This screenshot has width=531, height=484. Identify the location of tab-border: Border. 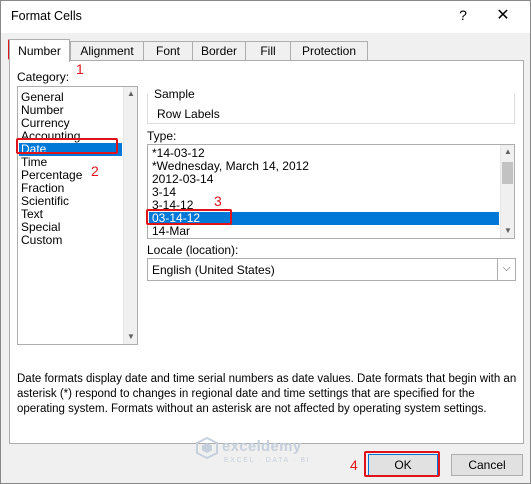
(219, 51).